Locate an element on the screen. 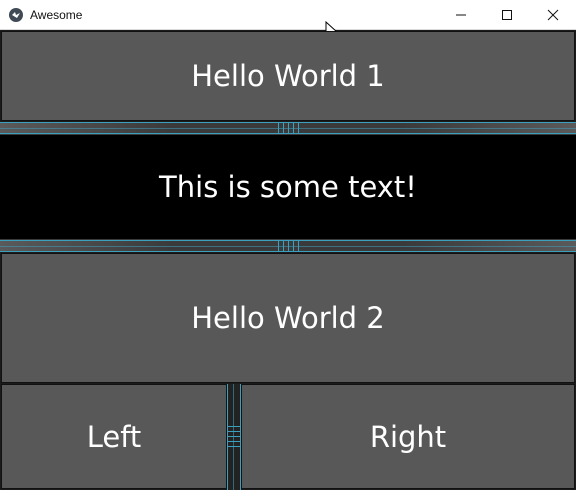  right-button: Right is located at coordinates (408, 436).